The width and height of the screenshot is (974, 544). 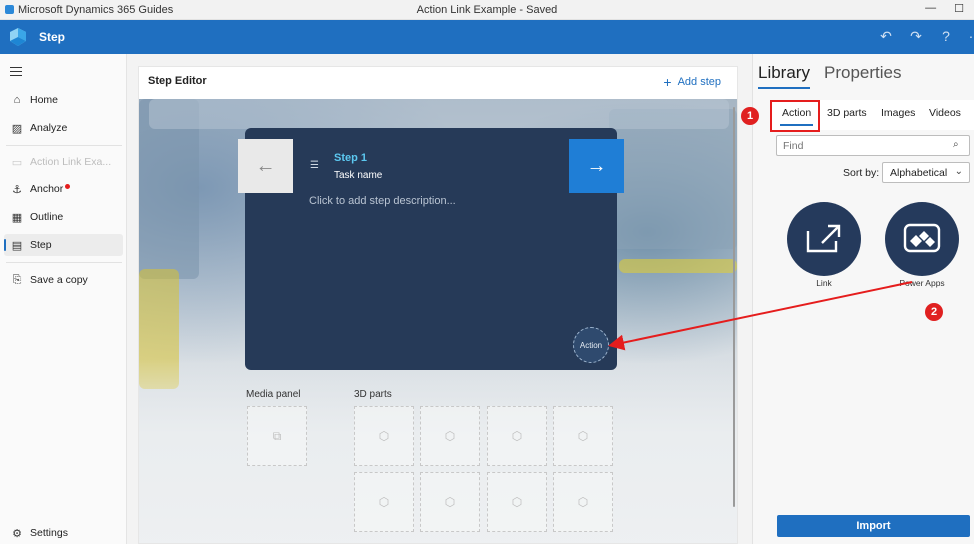 I want to click on library-tab-underline, so click(x=784, y=88).